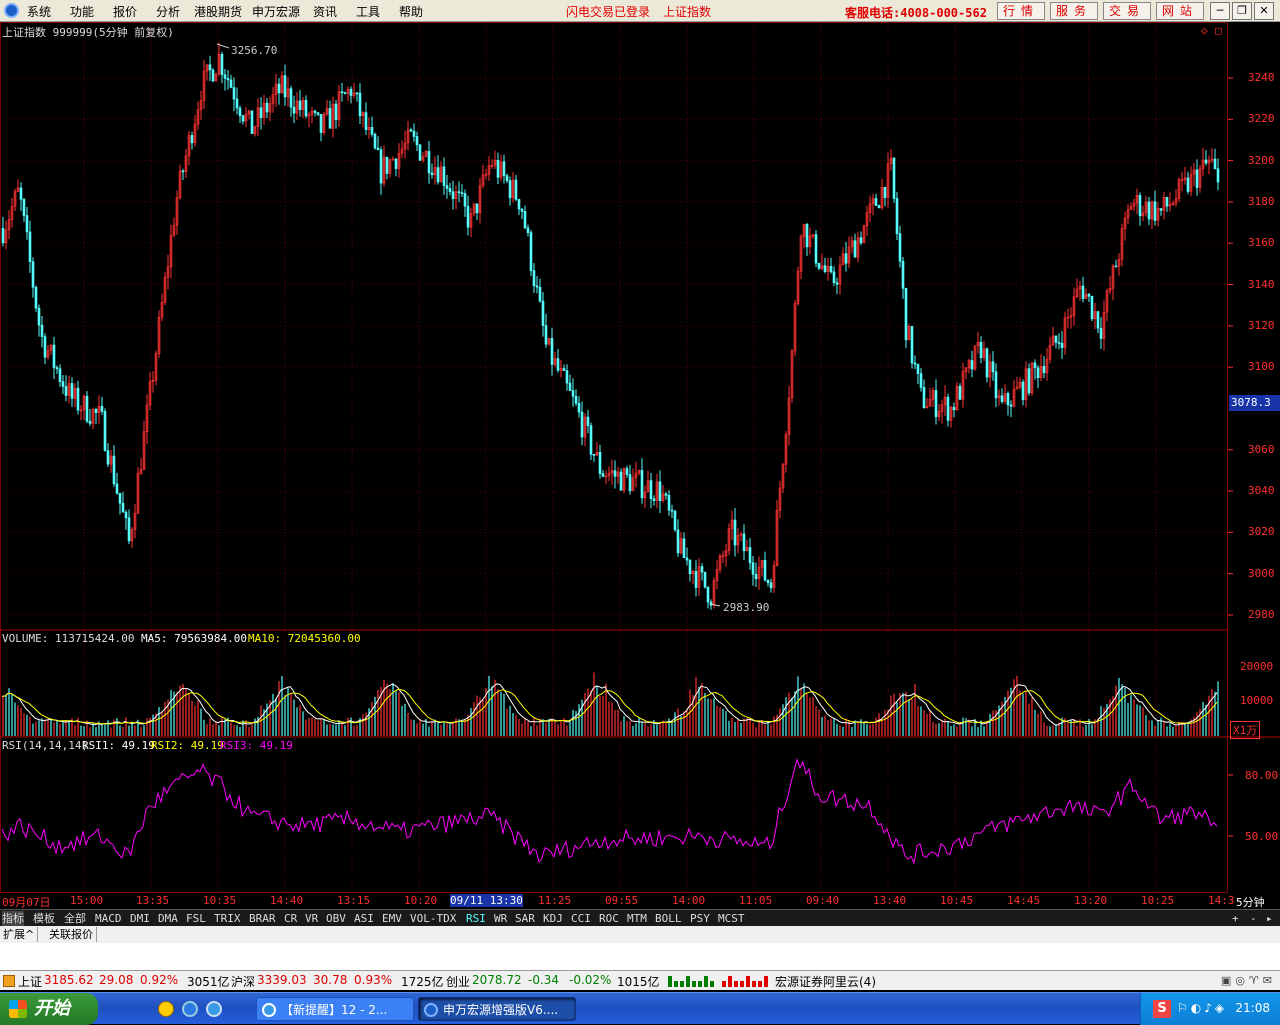 This screenshot has height=1025, width=1280. What do you see at coordinates (282, 980) in the screenshot?
I see `hs-value: 3339.03` at bounding box center [282, 980].